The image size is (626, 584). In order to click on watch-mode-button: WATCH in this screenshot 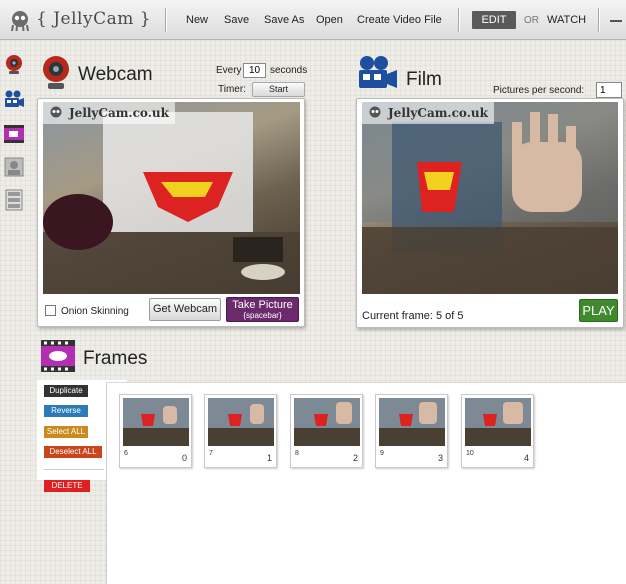, I will do `click(566, 20)`.